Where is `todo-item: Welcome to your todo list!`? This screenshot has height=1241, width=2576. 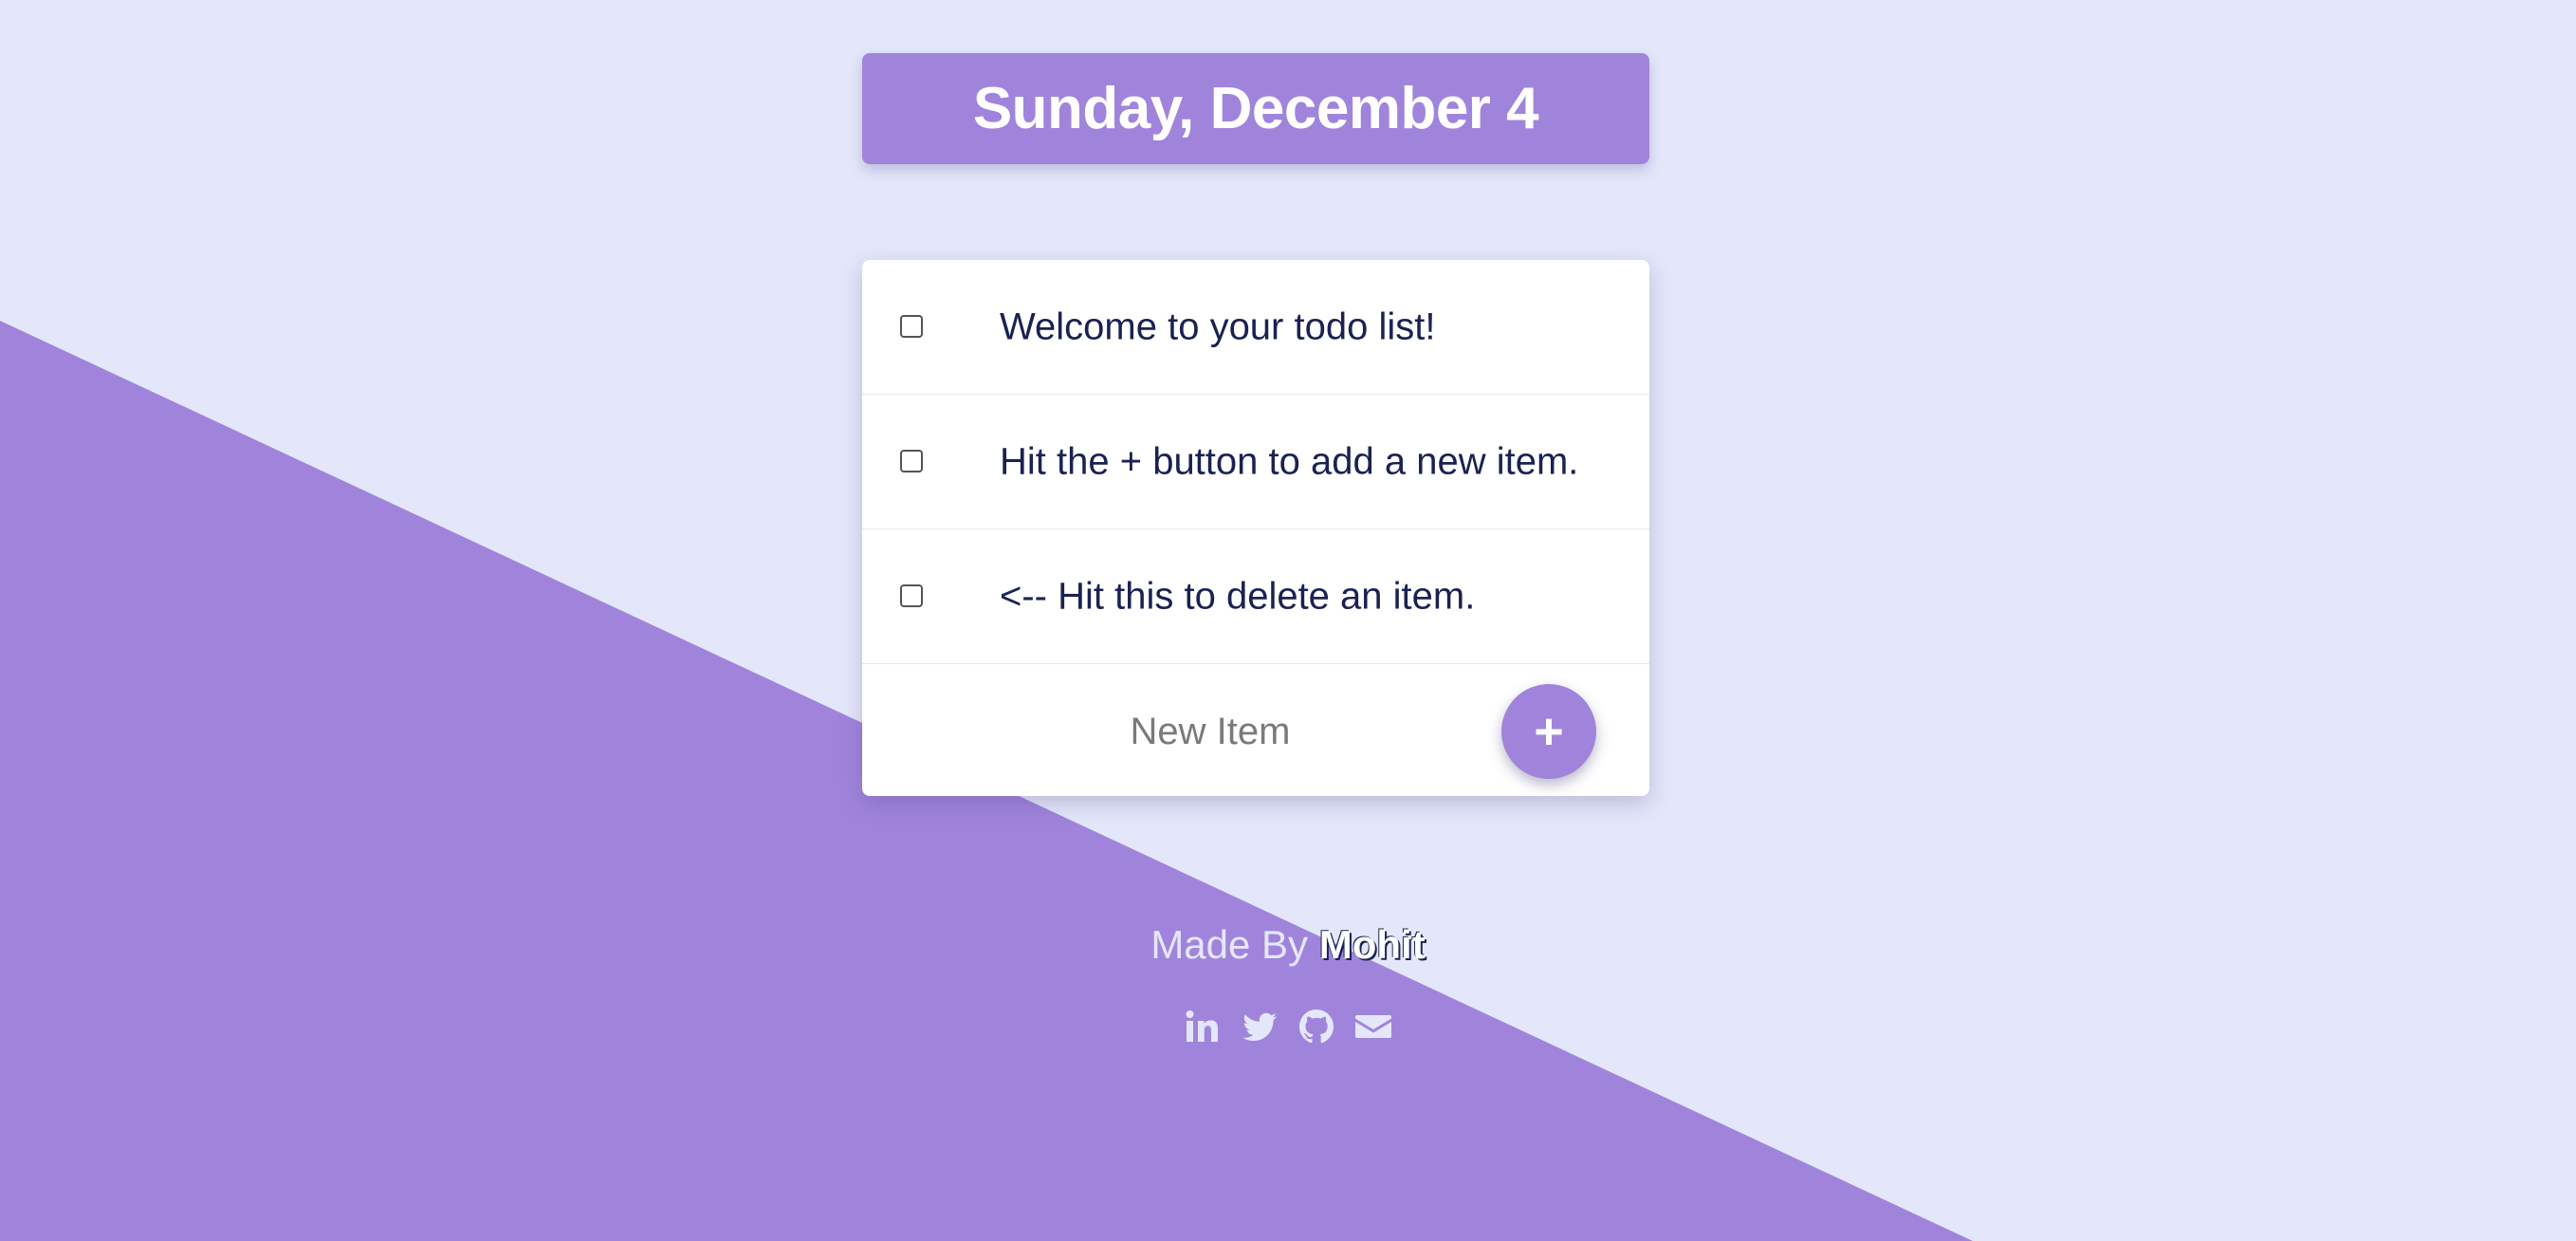 todo-item: Welcome to your todo list! is located at coordinates (1255, 327).